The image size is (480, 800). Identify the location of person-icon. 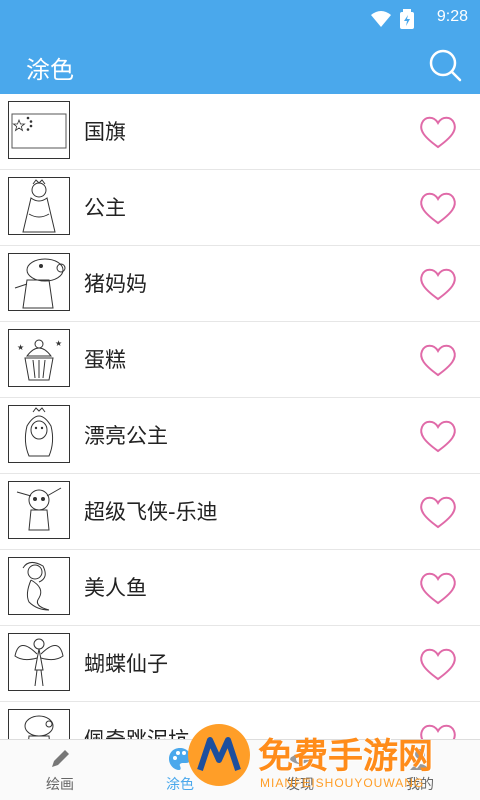
(420, 759).